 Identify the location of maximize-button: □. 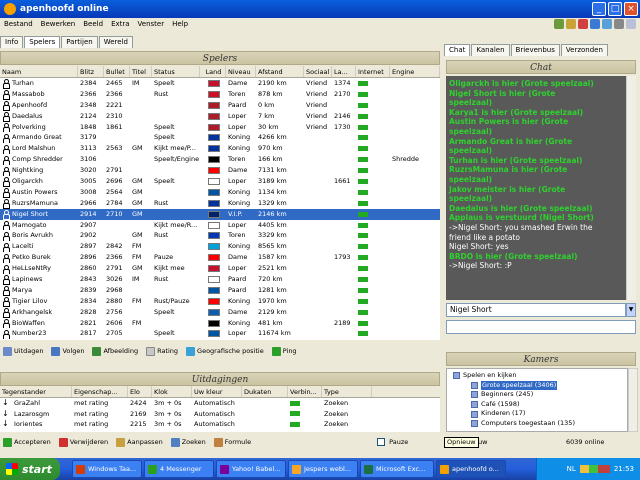
(615, 9).